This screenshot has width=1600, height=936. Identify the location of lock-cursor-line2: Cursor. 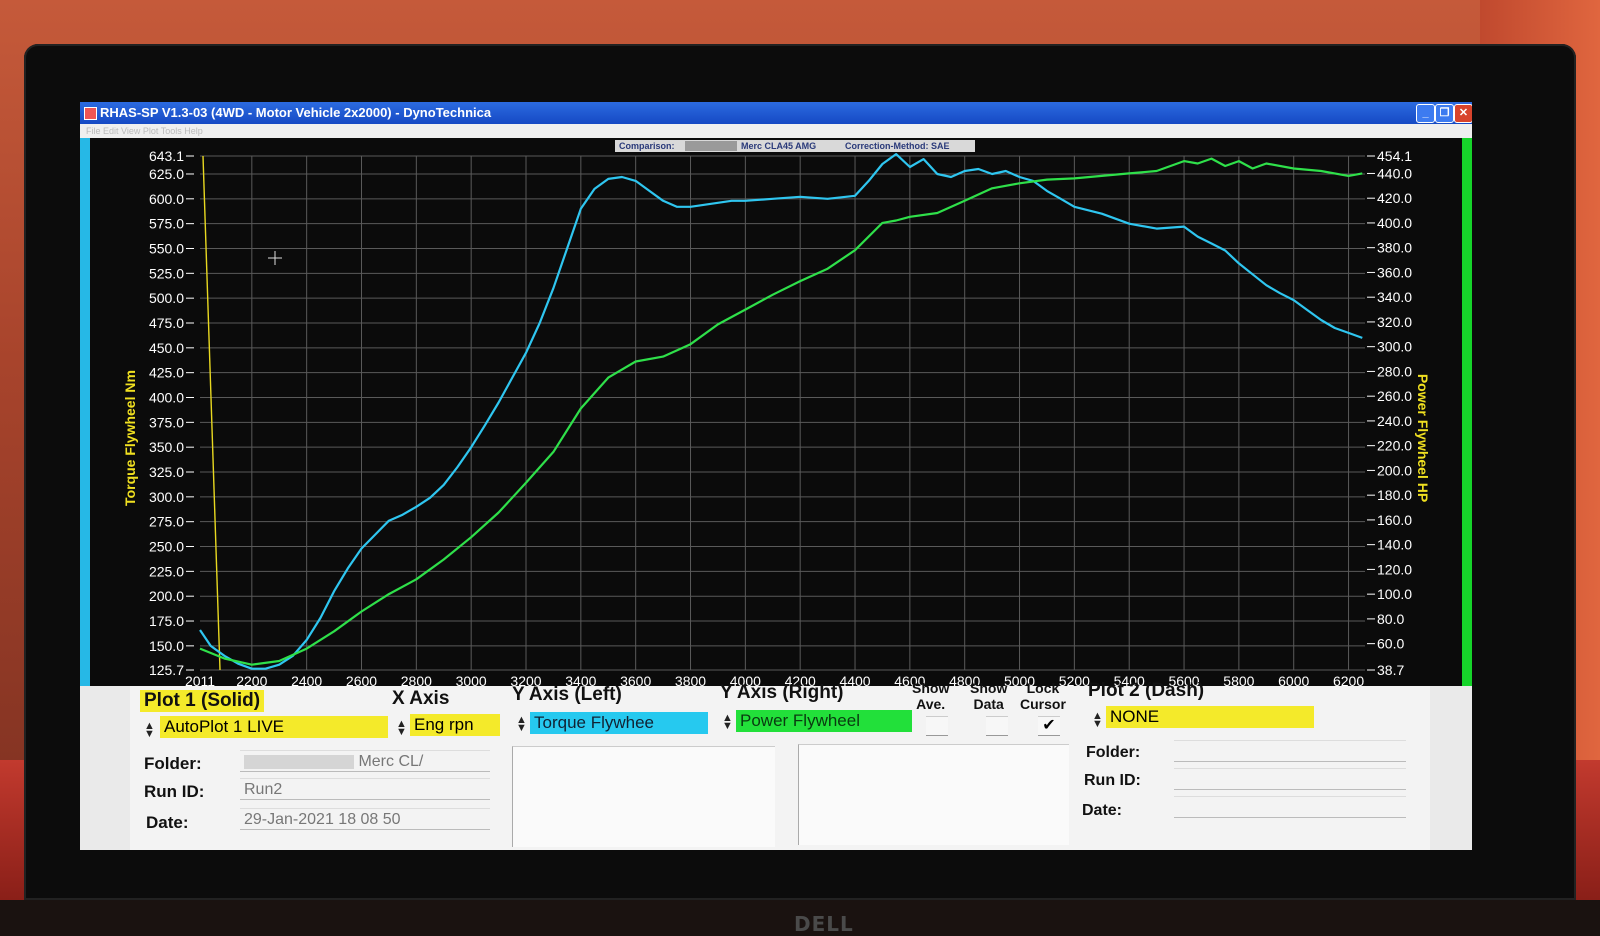
(1043, 704).